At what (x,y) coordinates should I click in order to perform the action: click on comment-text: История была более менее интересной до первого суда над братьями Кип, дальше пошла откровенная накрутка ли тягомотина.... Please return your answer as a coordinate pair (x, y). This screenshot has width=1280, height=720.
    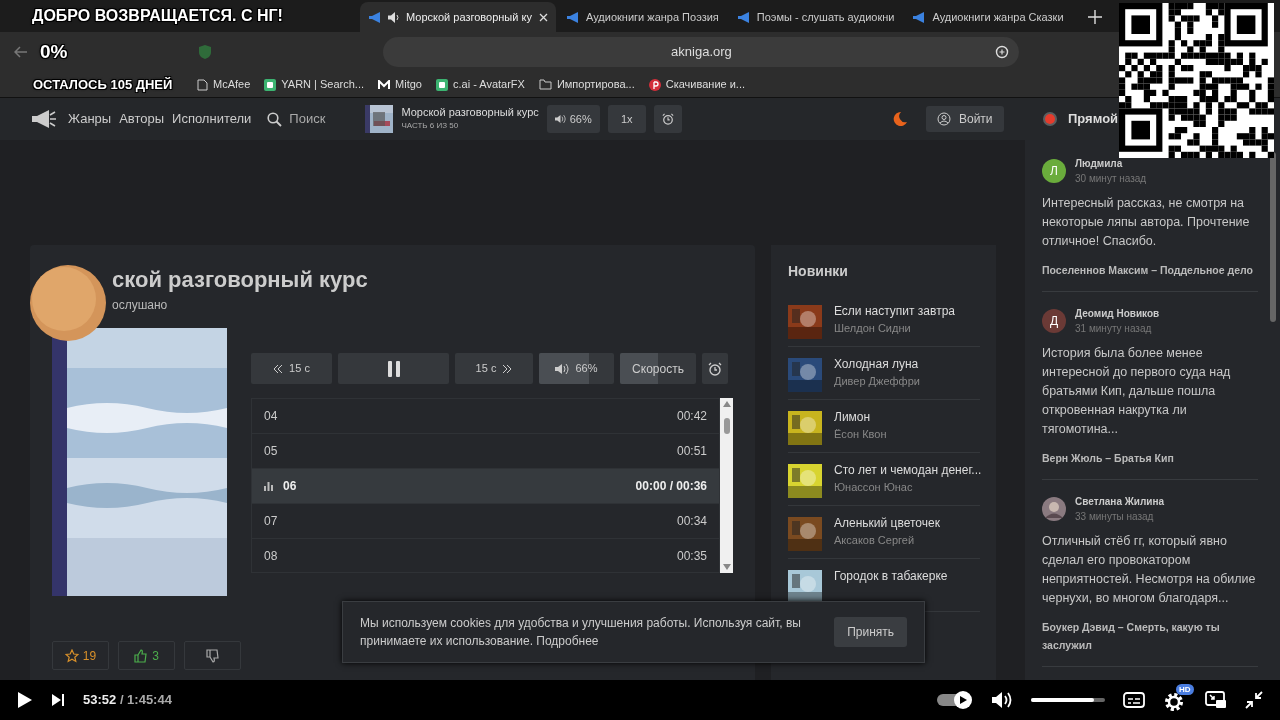
    Looking at the image, I should click on (1137, 391).